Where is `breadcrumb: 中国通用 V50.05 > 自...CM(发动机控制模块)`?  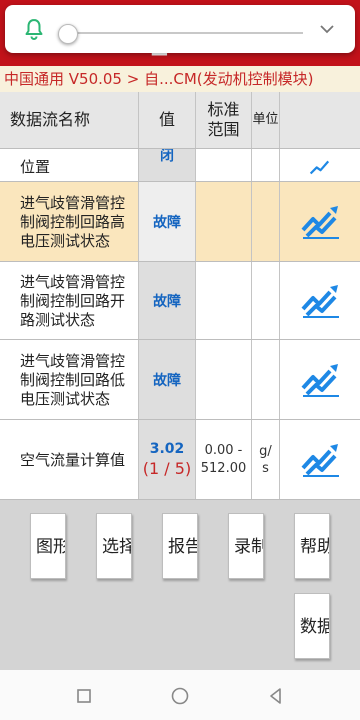 breadcrumb: 中国通用 V50.05 > 自...CM(发动机控制模块) is located at coordinates (180, 79).